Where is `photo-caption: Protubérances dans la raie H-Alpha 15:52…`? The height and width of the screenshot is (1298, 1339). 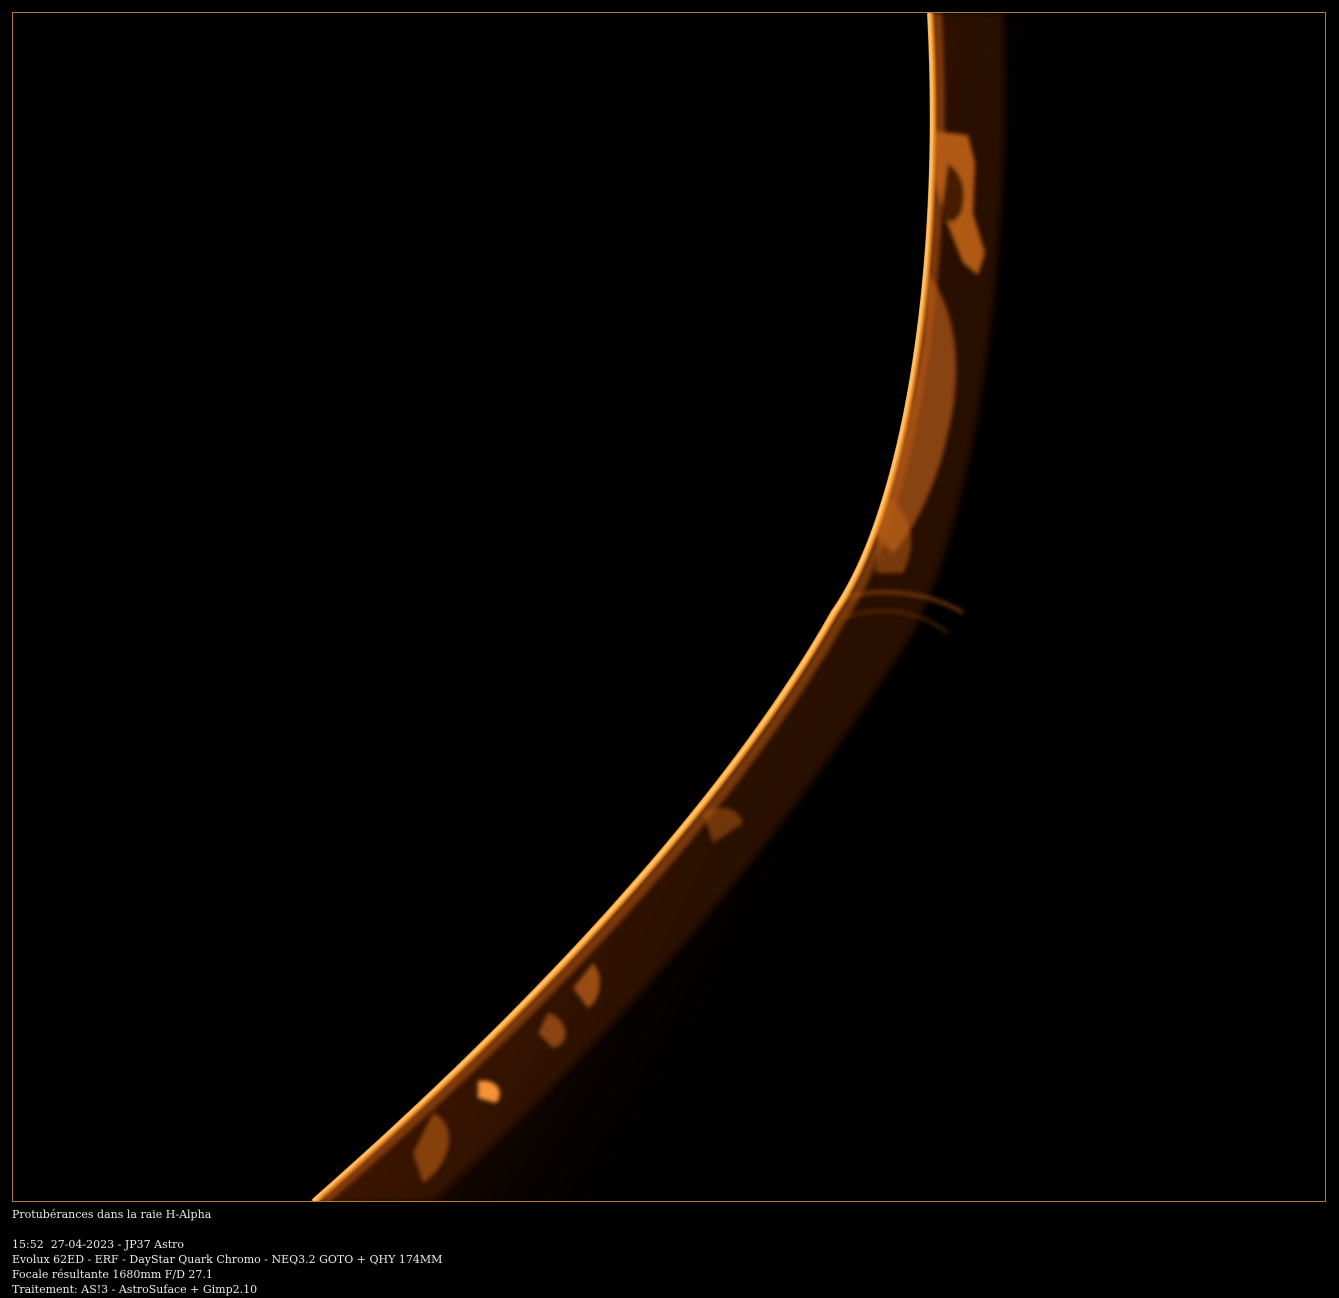
photo-caption: Protubérances dans la raie H-Alpha 15:52… is located at coordinates (227, 1252).